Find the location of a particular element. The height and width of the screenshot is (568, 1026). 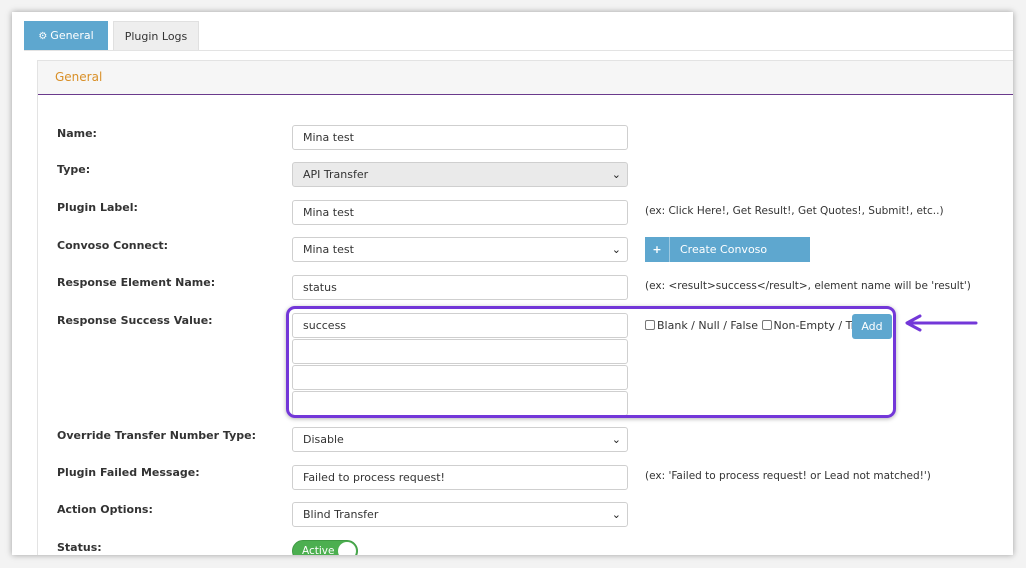

arrow-left-icon is located at coordinates (941, 323).